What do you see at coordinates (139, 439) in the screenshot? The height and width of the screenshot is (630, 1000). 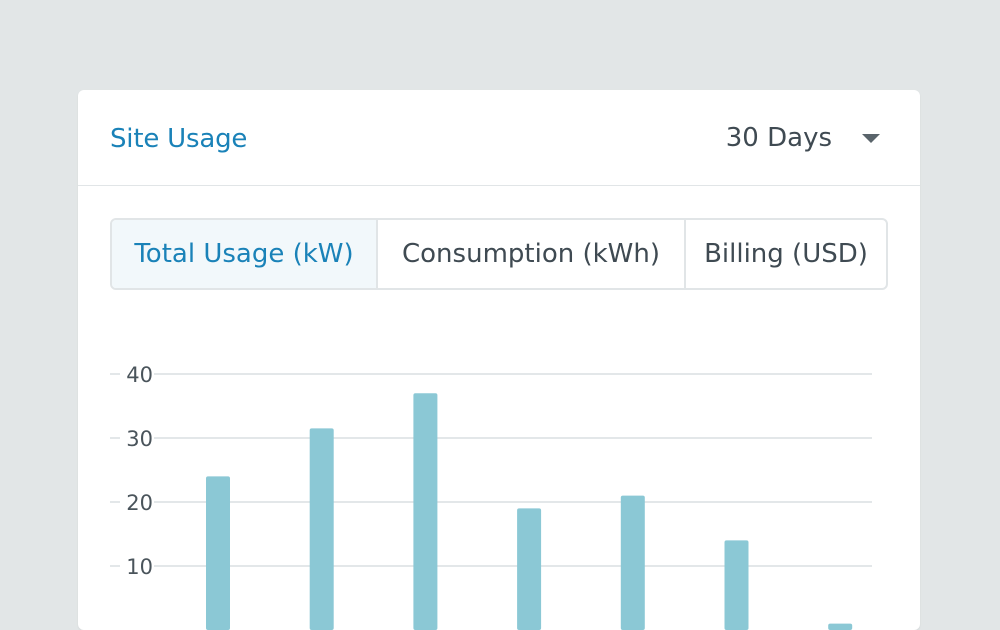 I see `y-tick-label: 30` at bounding box center [139, 439].